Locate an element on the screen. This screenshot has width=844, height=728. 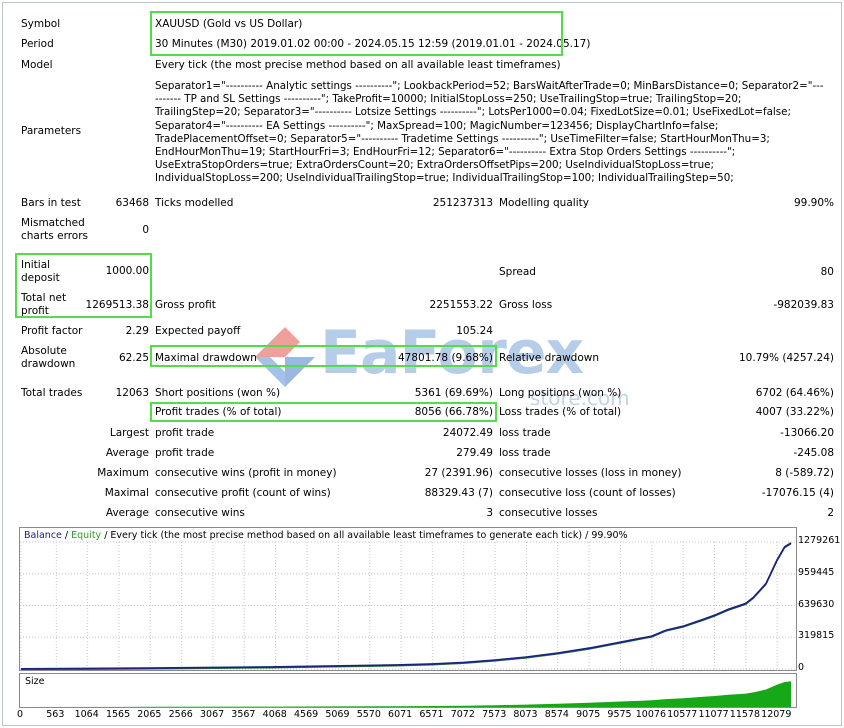
deposit-profit-highlight is located at coordinates (83, 285).